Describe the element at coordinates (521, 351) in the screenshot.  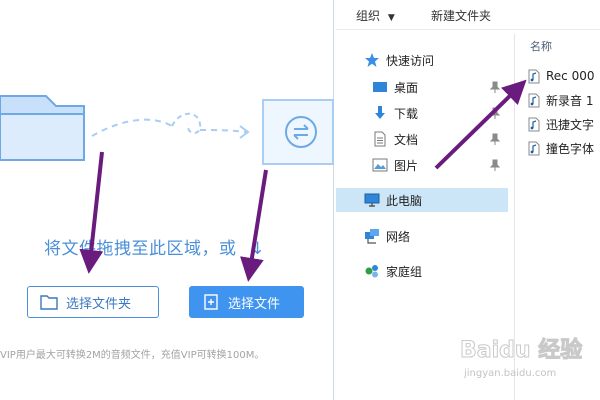
I see `watermark-brand: Baidu 经验` at that location.